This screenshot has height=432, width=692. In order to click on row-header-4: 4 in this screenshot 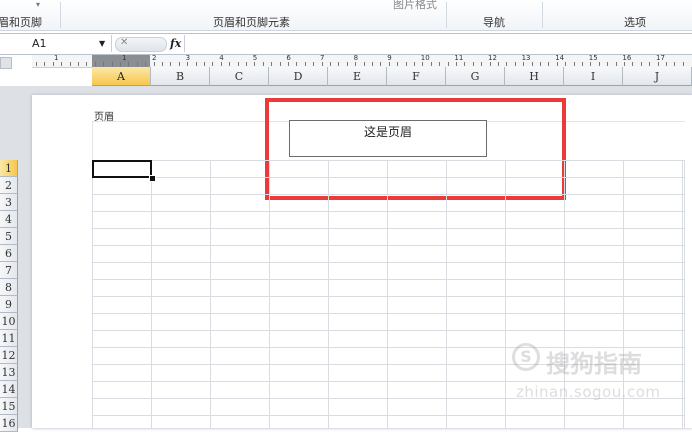, I will do `click(9, 219)`.